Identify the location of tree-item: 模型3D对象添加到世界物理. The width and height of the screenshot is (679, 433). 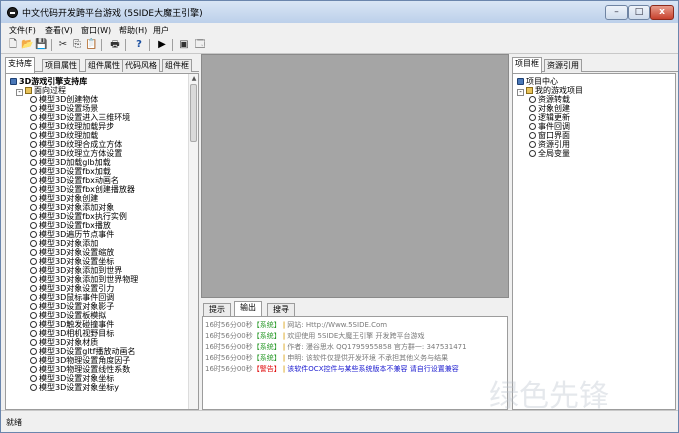
(84, 280).